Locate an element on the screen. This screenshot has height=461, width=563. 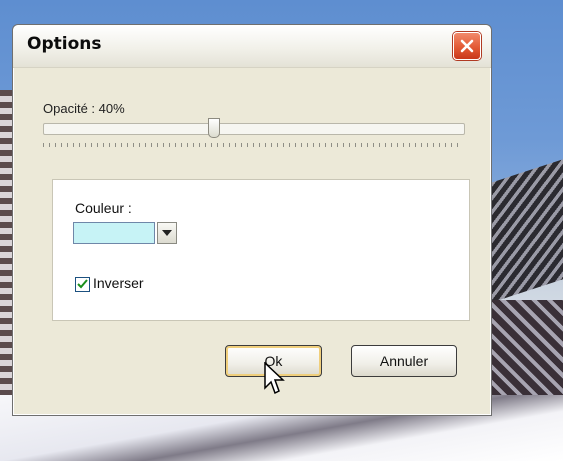
slider-ticks is located at coordinates (253, 145).